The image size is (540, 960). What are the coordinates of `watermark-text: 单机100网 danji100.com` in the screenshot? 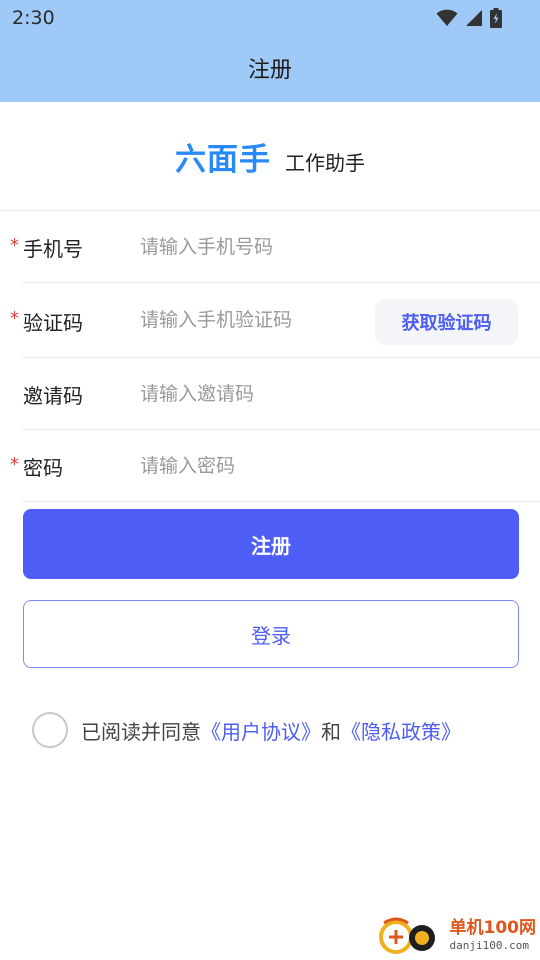 It's located at (493, 934).